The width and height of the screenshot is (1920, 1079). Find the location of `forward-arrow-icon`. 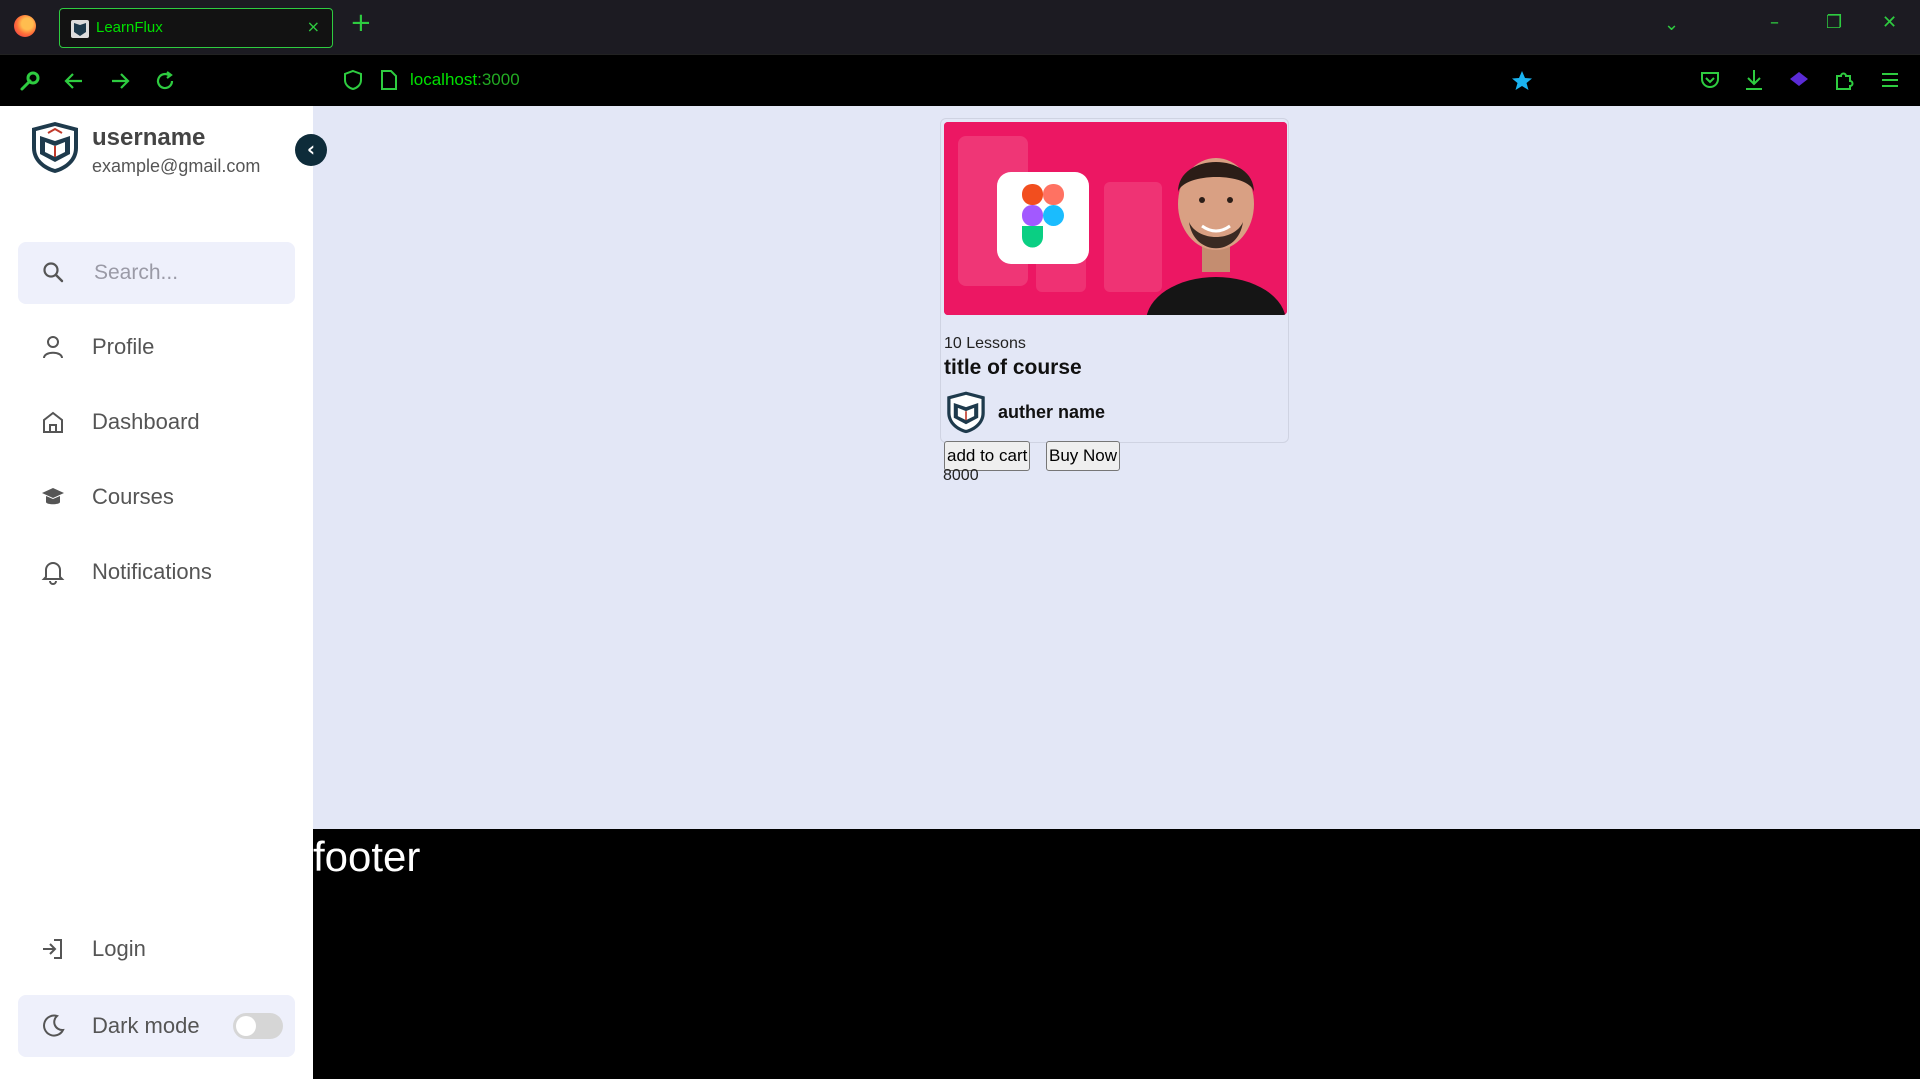

forward-arrow-icon is located at coordinates (120, 81).